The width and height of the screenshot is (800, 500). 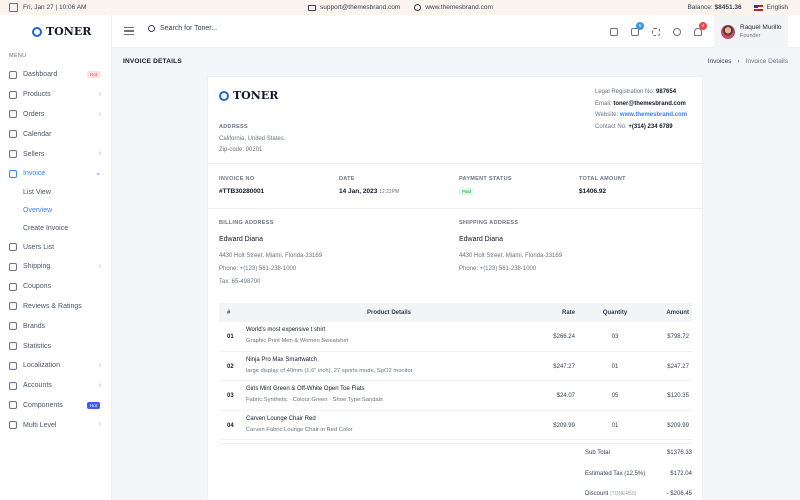 What do you see at coordinates (37, 346) in the screenshot?
I see `sidebar-item-label: Statistics` at bounding box center [37, 346].